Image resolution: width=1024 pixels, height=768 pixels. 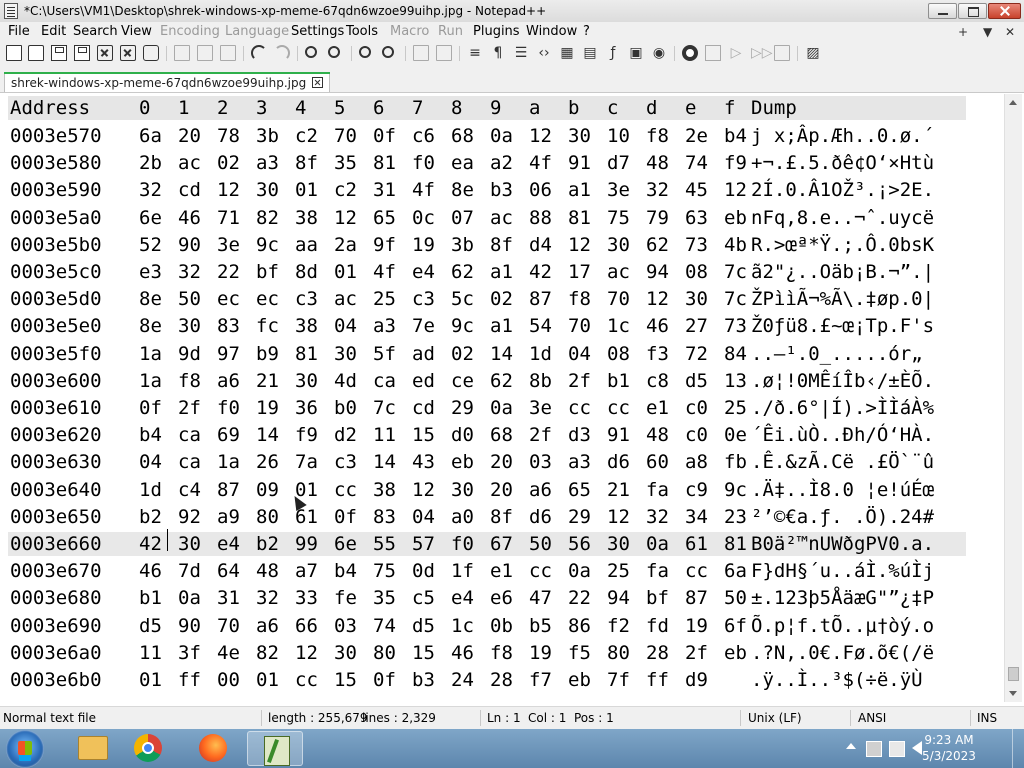 What do you see at coordinates (423, 653) in the screenshot?
I see `byte-cell: 15` at bounding box center [423, 653].